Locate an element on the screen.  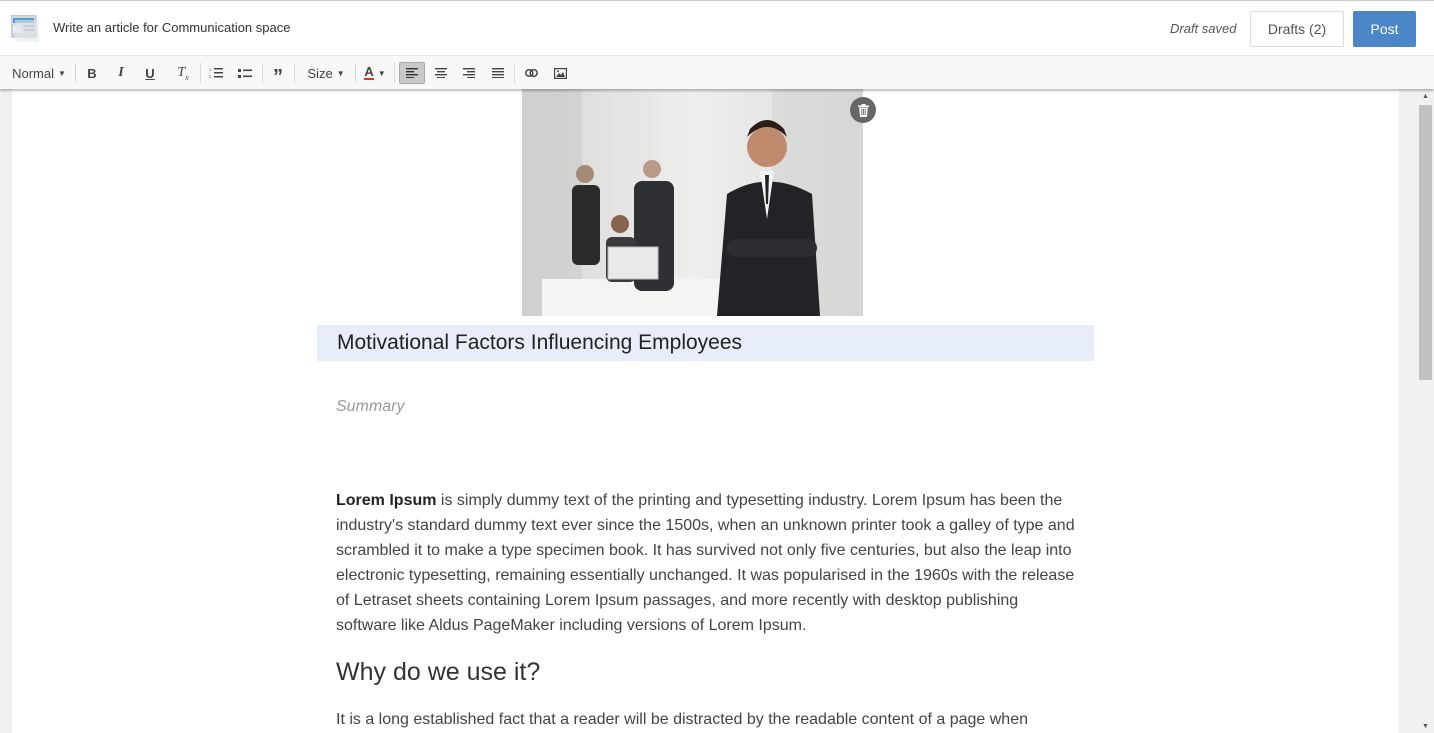
align-left-icon is located at coordinates (412, 73).